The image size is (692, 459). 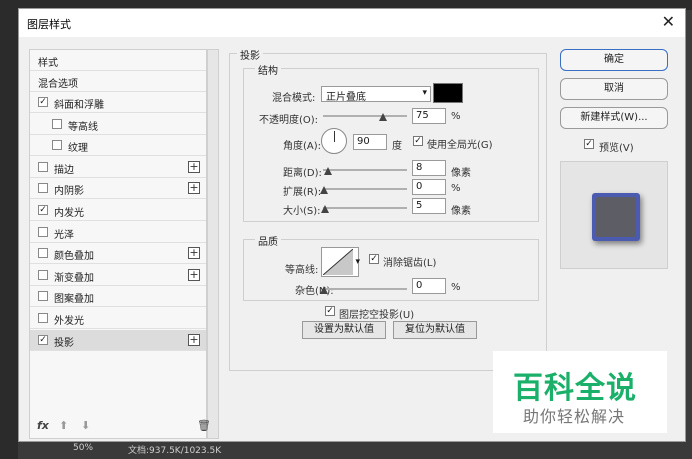 I want to click on watermark-subtitle: 助你轻松解决, so click(x=574, y=416).